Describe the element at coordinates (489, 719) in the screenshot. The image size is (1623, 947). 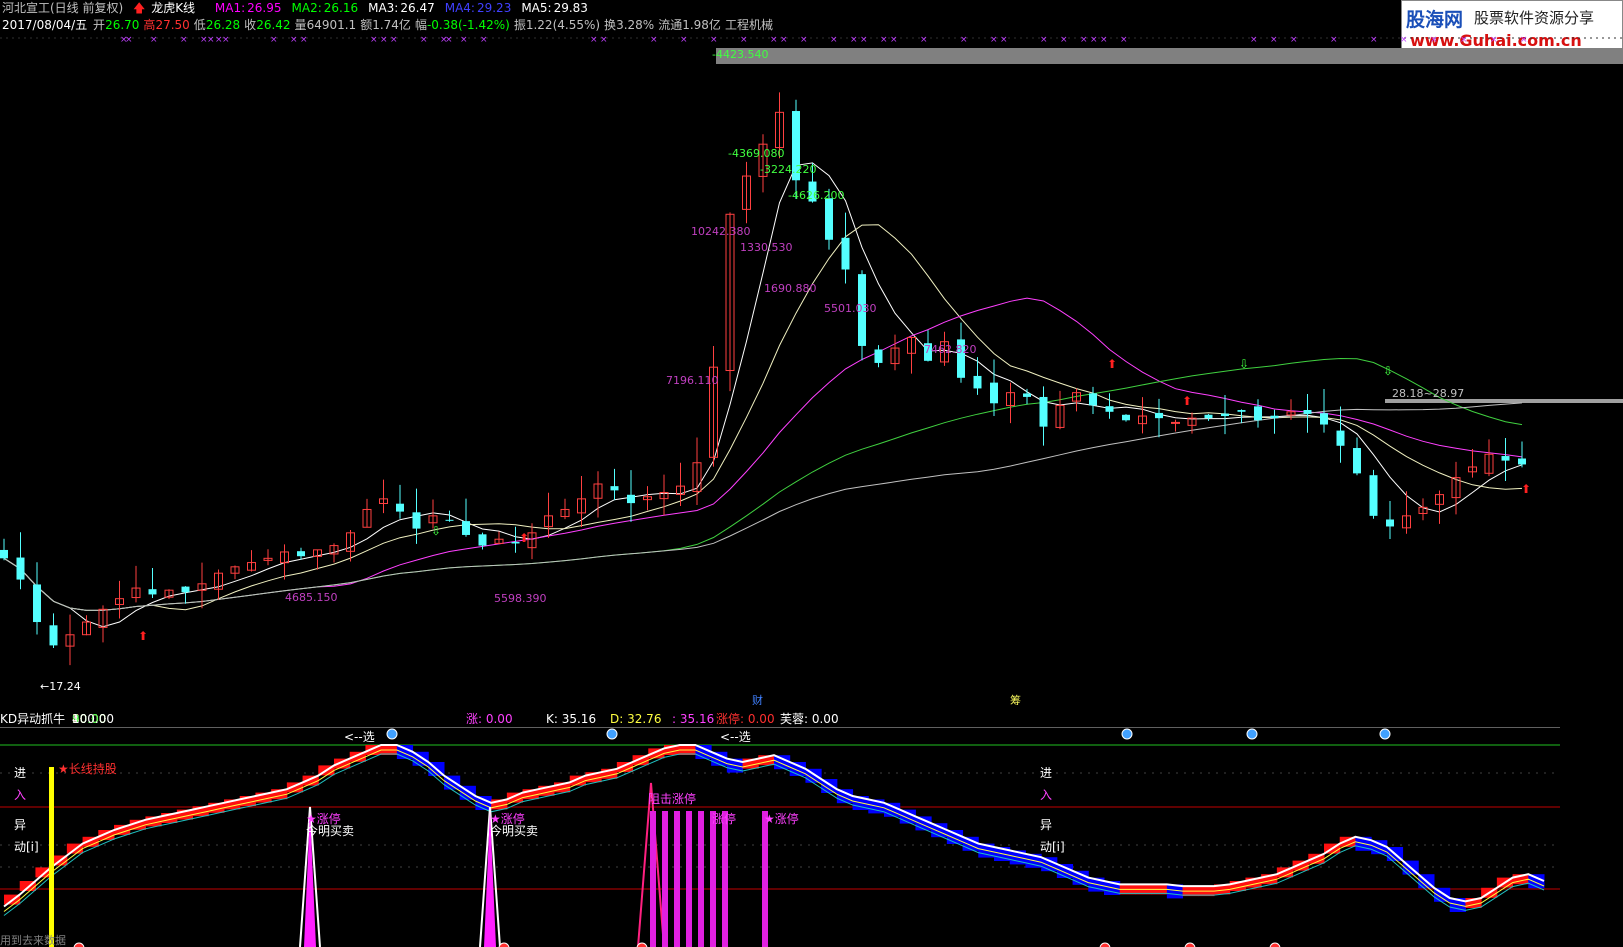
I see `zhang-value: 涨: 0.00` at that location.